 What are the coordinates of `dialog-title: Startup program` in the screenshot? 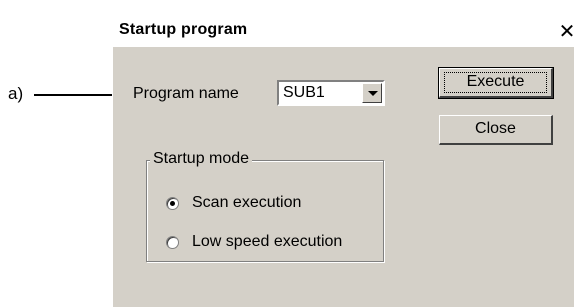 It's located at (183, 29).